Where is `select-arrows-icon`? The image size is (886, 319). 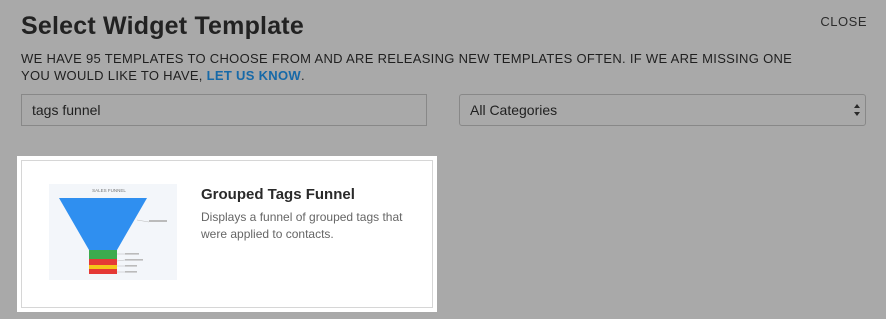 select-arrows-icon is located at coordinates (857, 110).